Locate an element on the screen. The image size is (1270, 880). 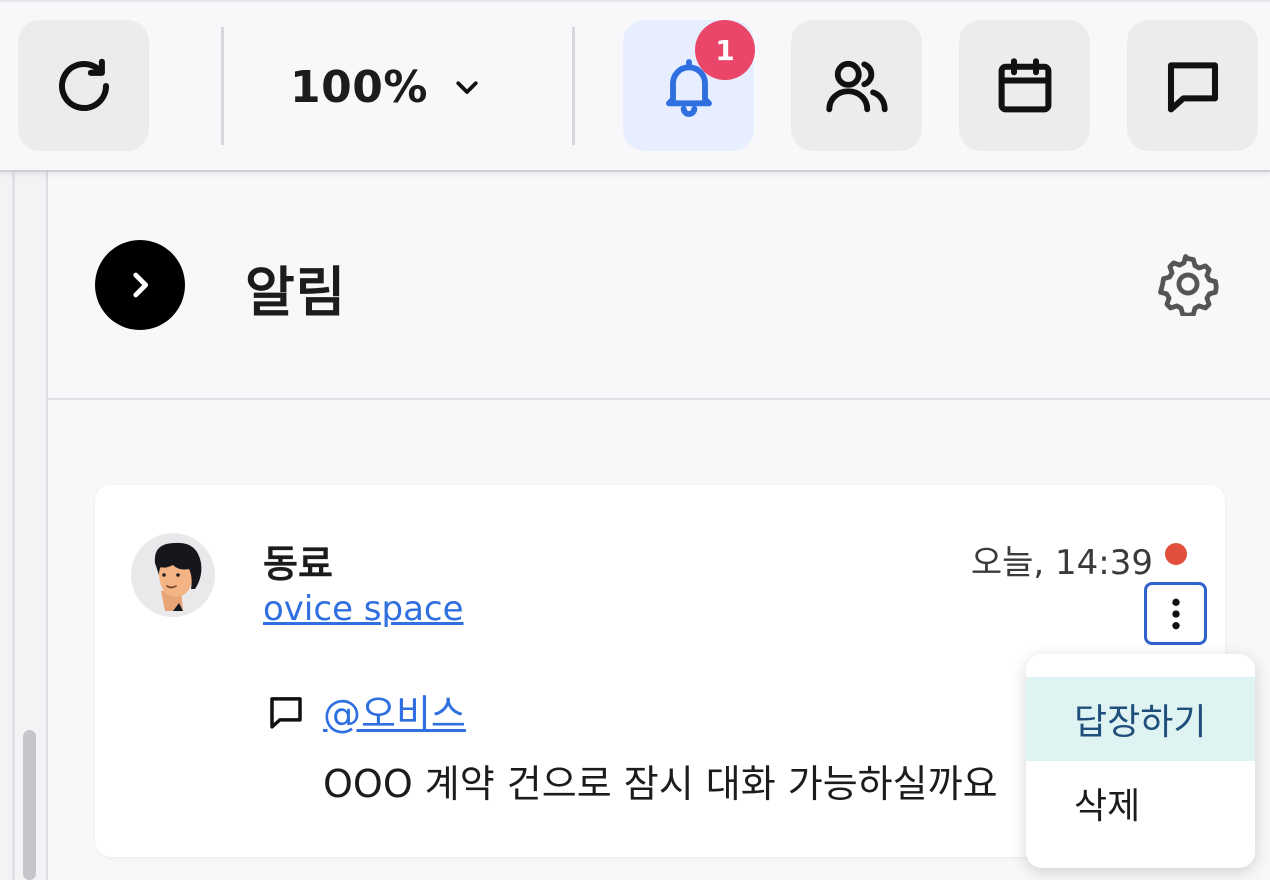
avatar is located at coordinates (173, 575).